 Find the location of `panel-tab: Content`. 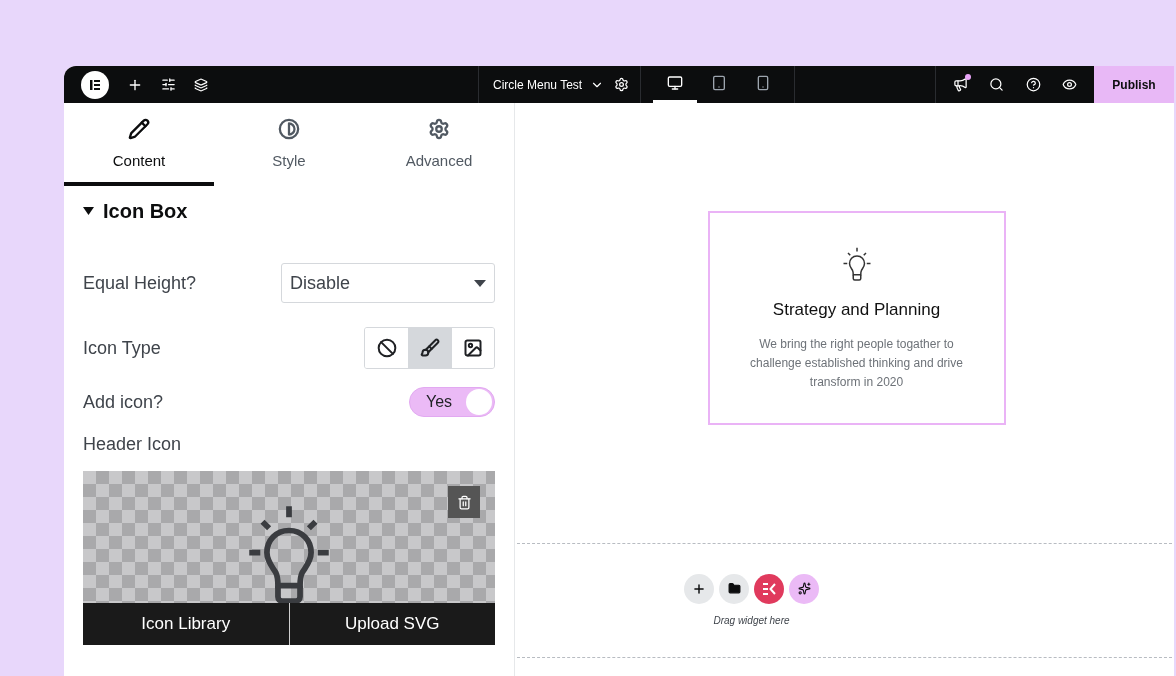

panel-tab: Content is located at coordinates (139, 144).